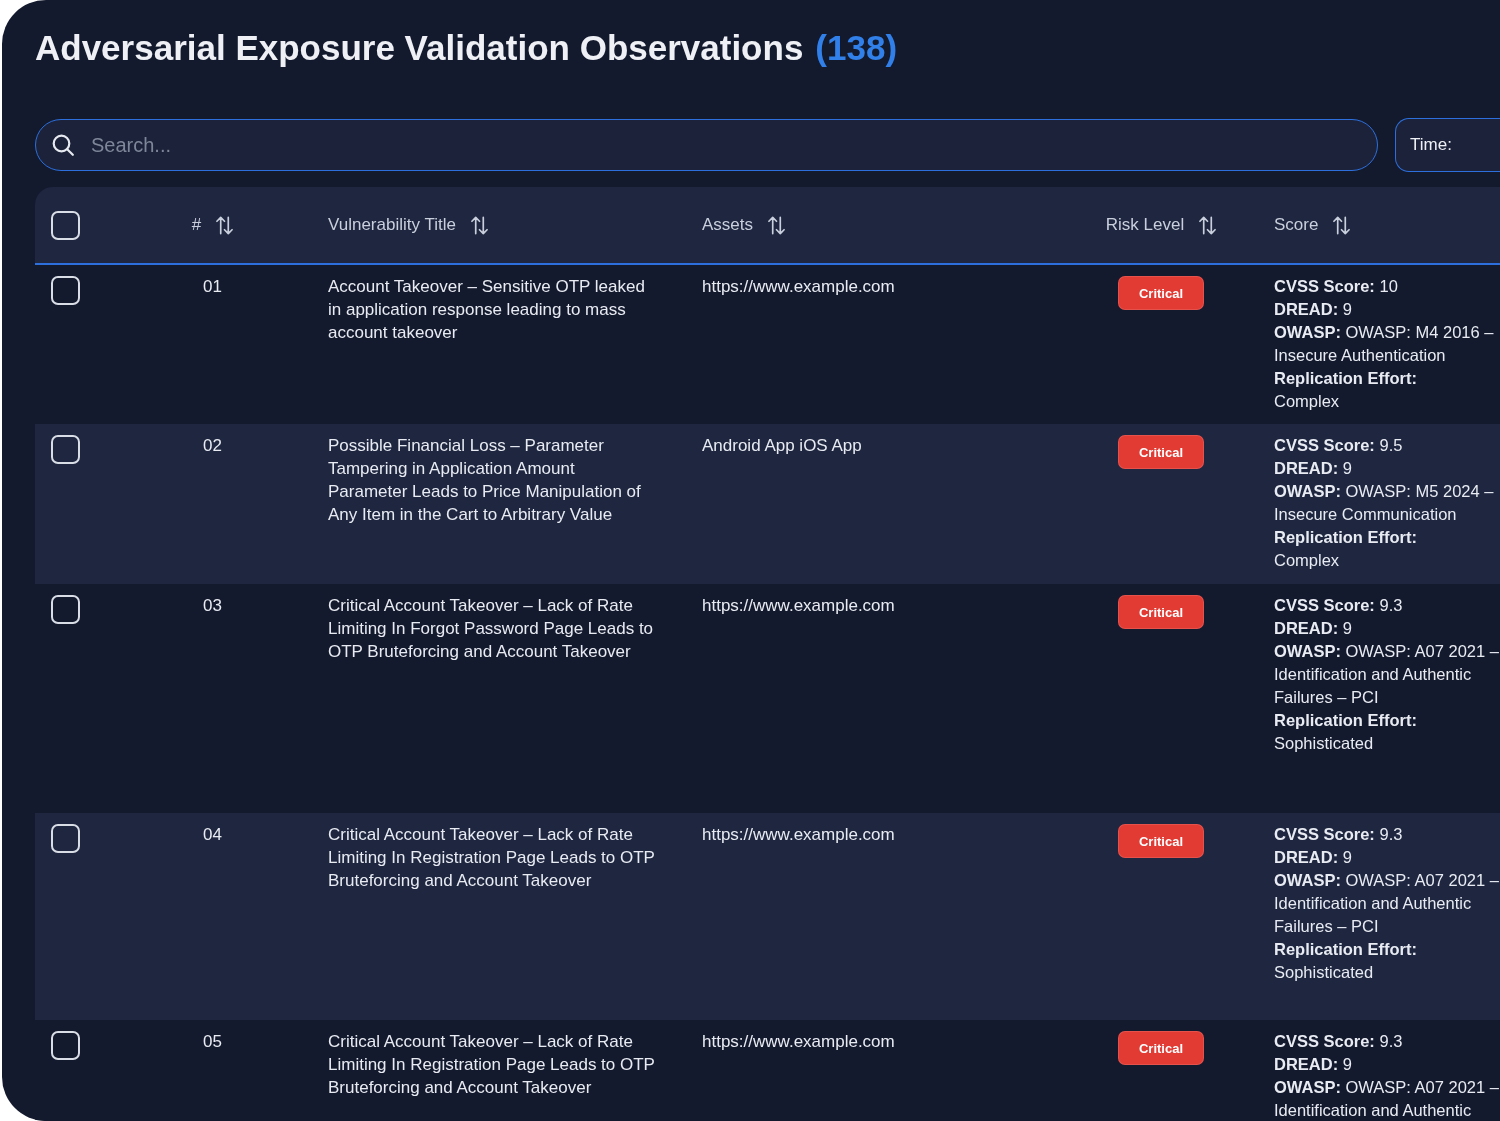 This screenshot has width=1500, height=1121. I want to click on page-title: Adversarial Exposure Validation Observations, so click(419, 48).